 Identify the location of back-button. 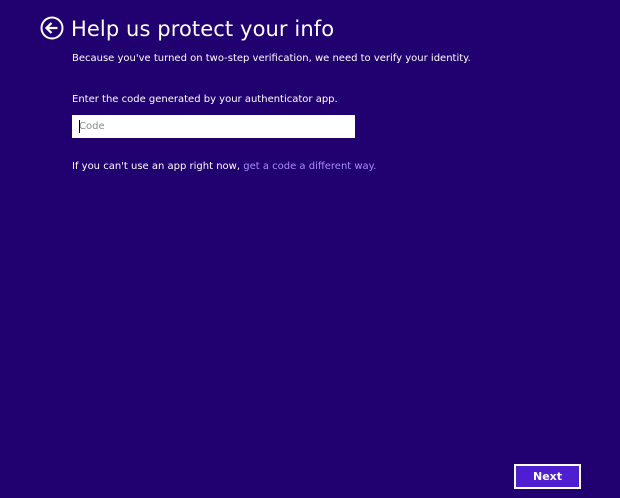
(52, 28).